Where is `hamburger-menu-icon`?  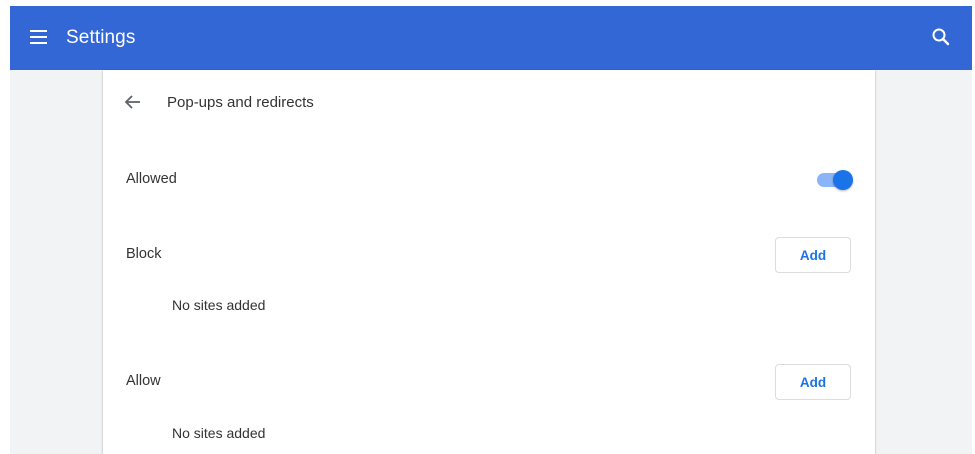 hamburger-menu-icon is located at coordinates (40, 37).